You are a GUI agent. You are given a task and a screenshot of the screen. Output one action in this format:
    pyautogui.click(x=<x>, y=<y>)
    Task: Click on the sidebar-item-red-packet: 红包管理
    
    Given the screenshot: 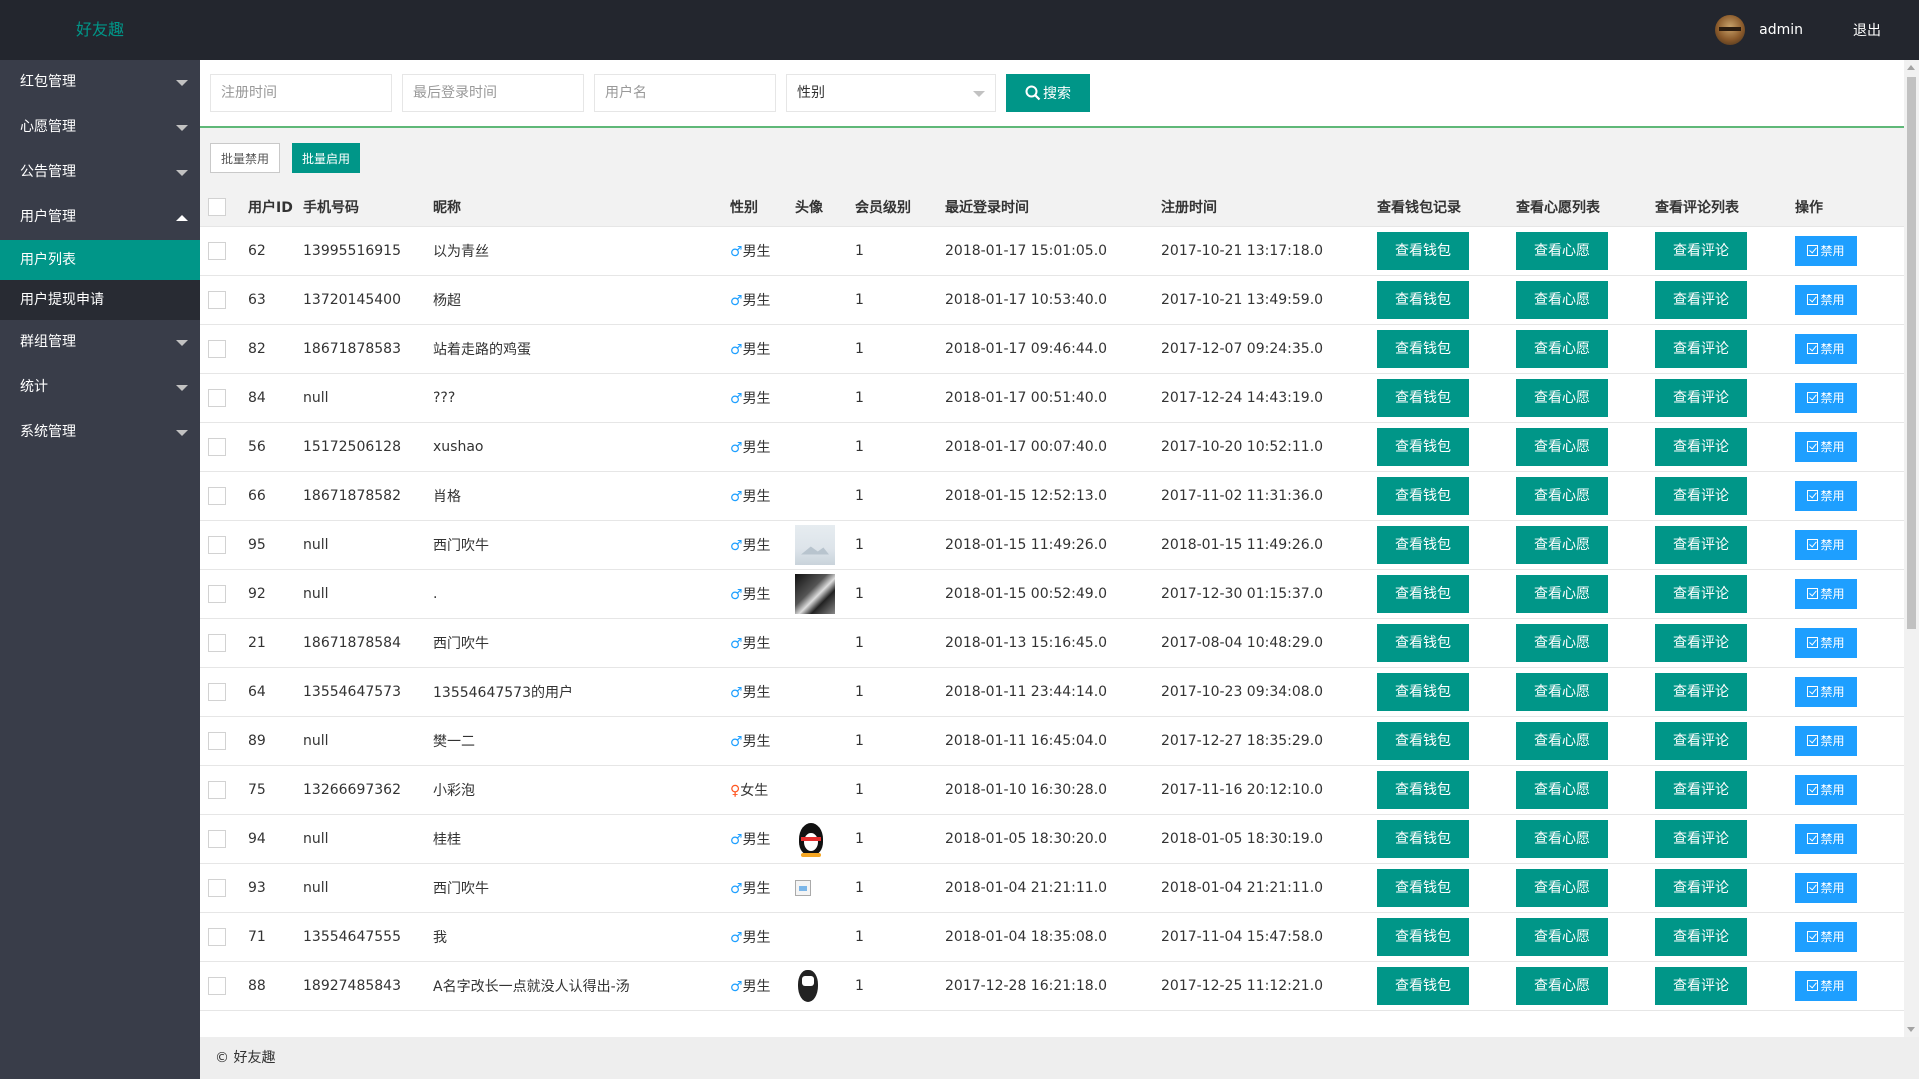 What is the action you would take?
    pyautogui.click(x=100, y=82)
    